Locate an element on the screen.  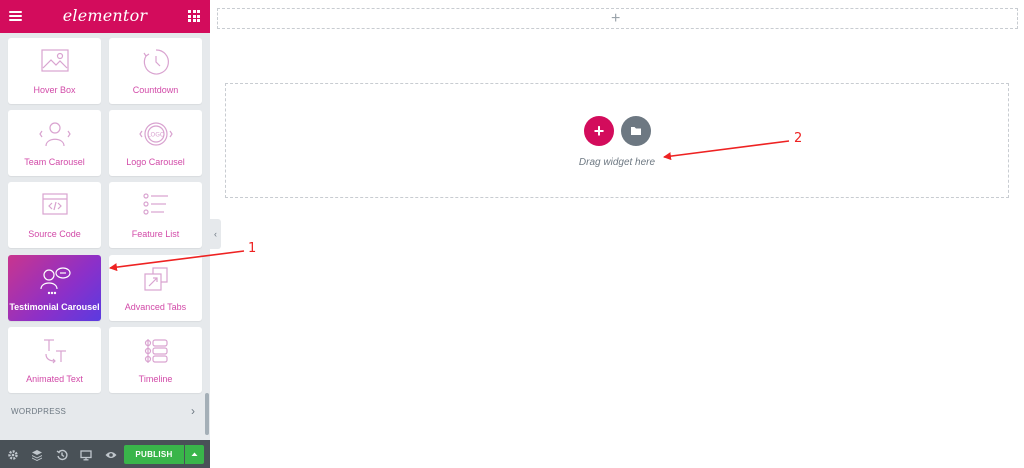
clock-icon is located at coordinates (156, 62).